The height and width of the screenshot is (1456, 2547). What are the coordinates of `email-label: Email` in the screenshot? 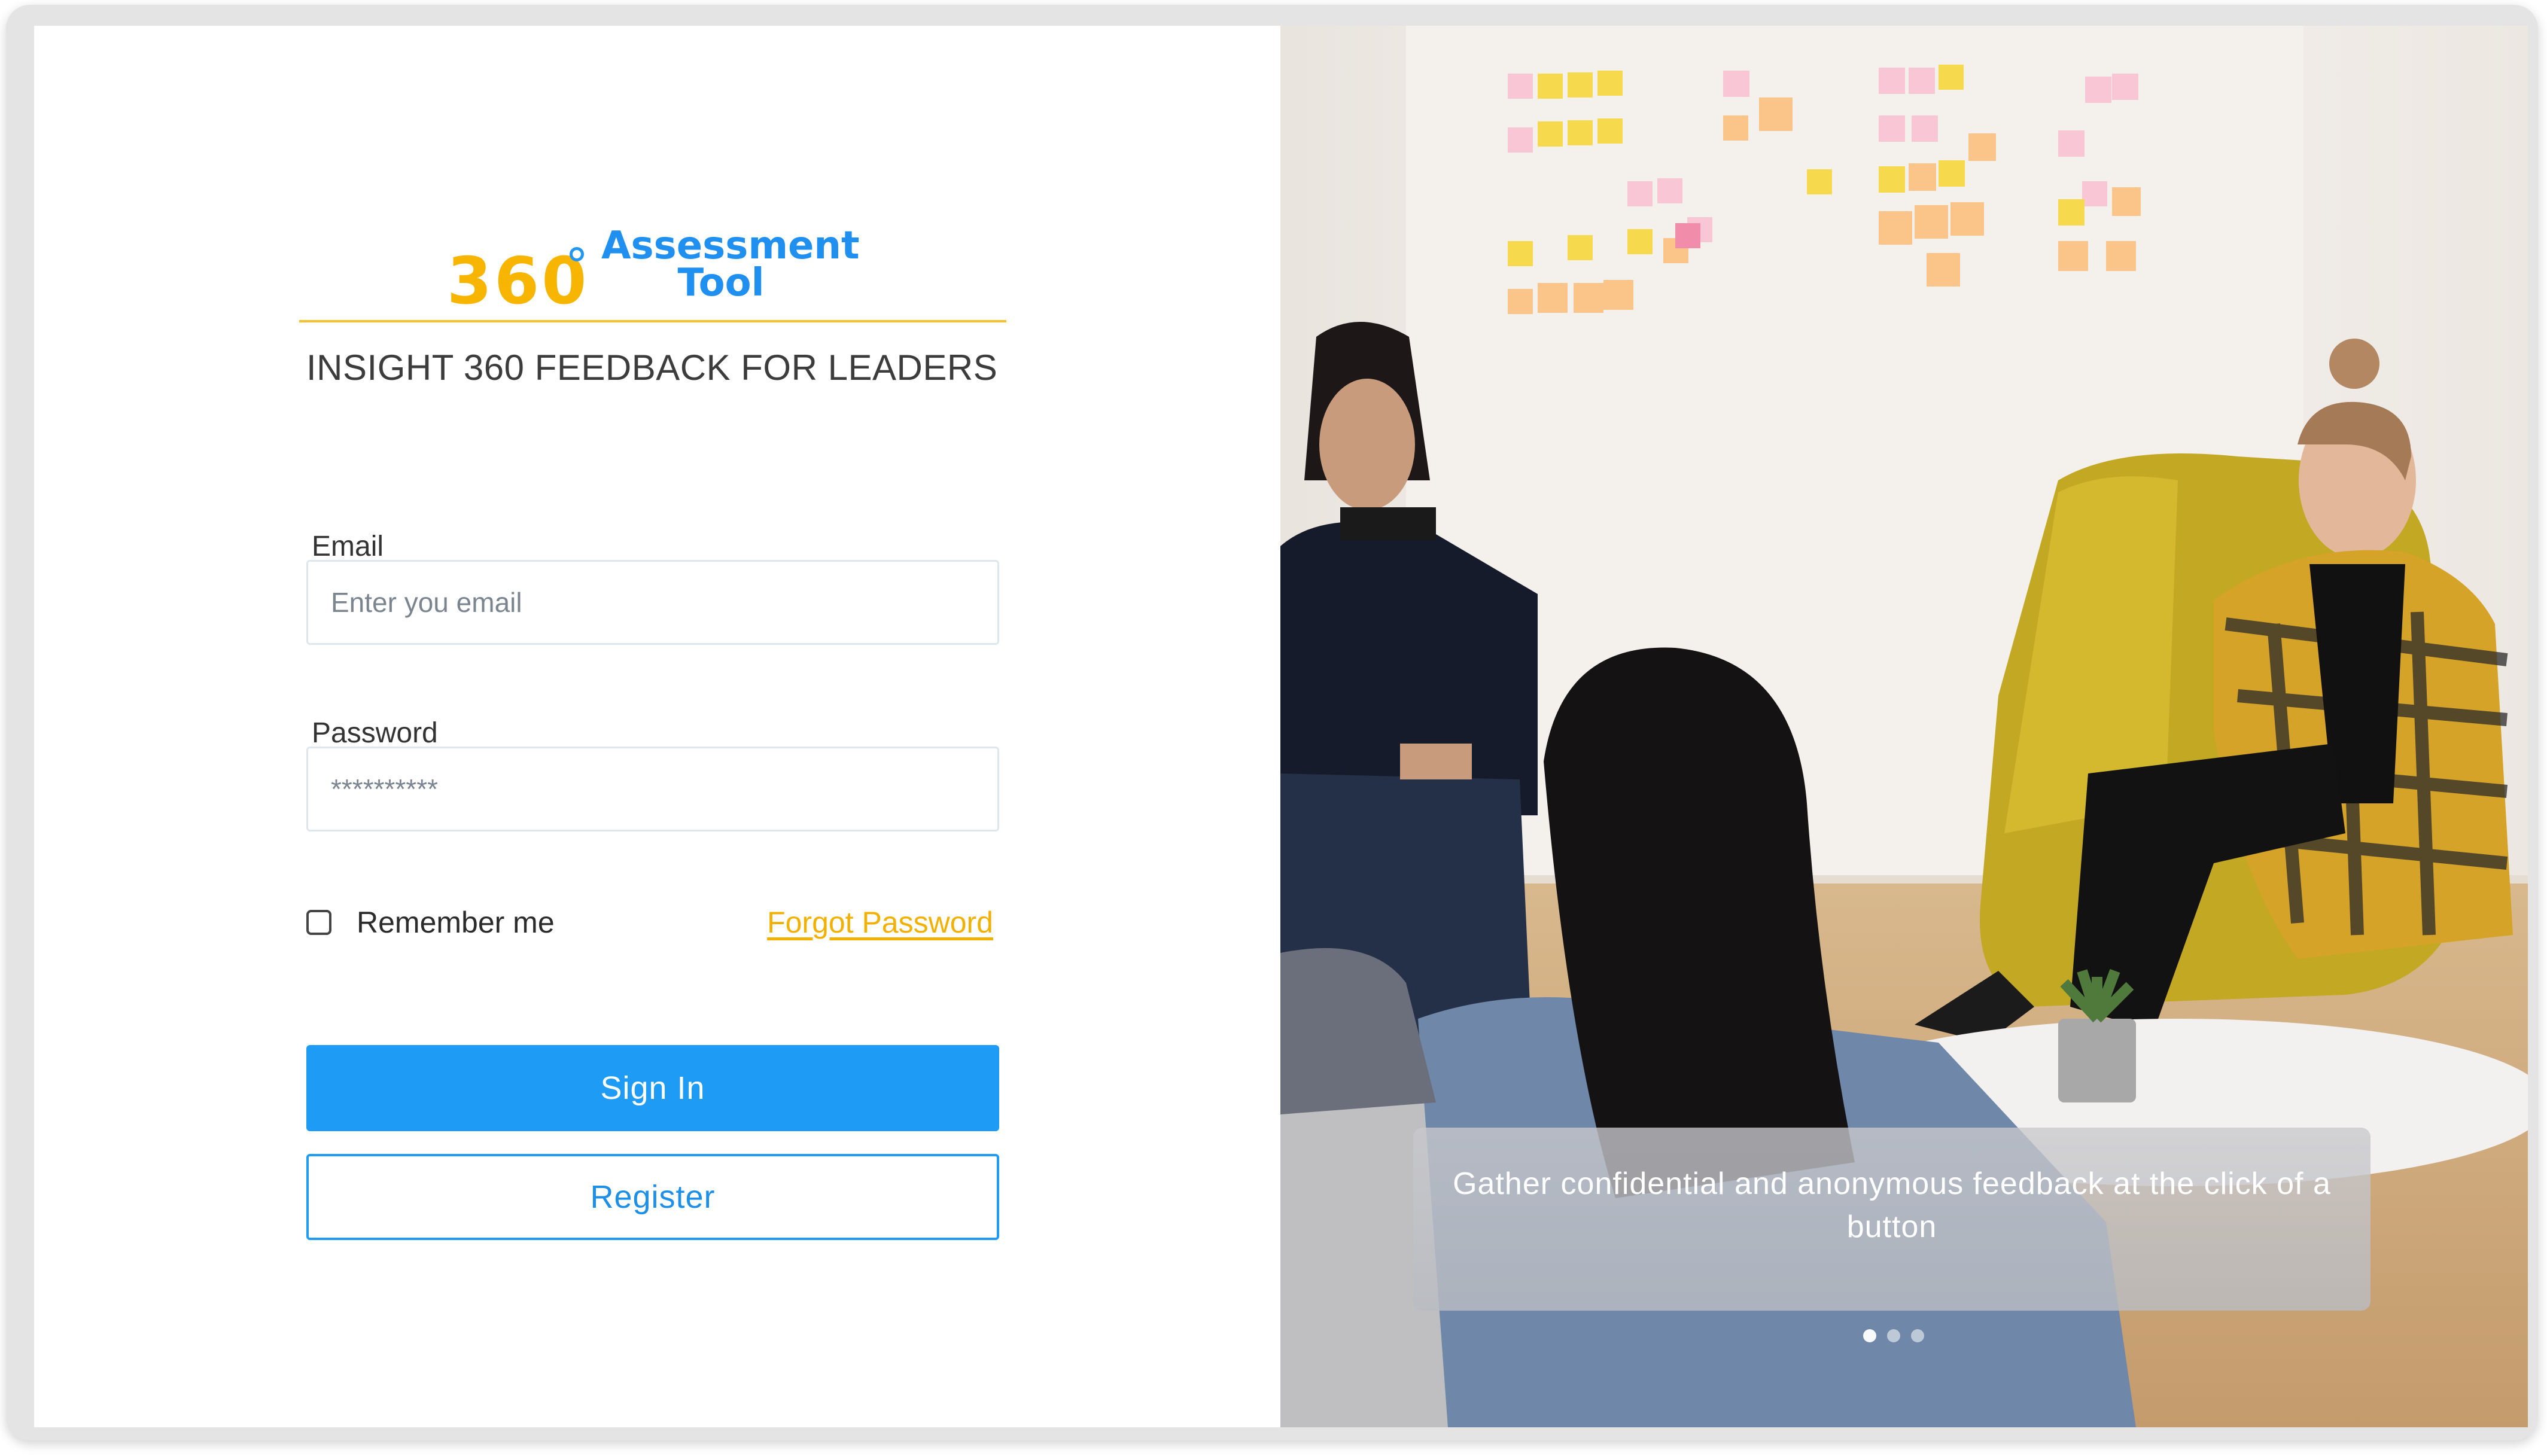 It's located at (348, 546).